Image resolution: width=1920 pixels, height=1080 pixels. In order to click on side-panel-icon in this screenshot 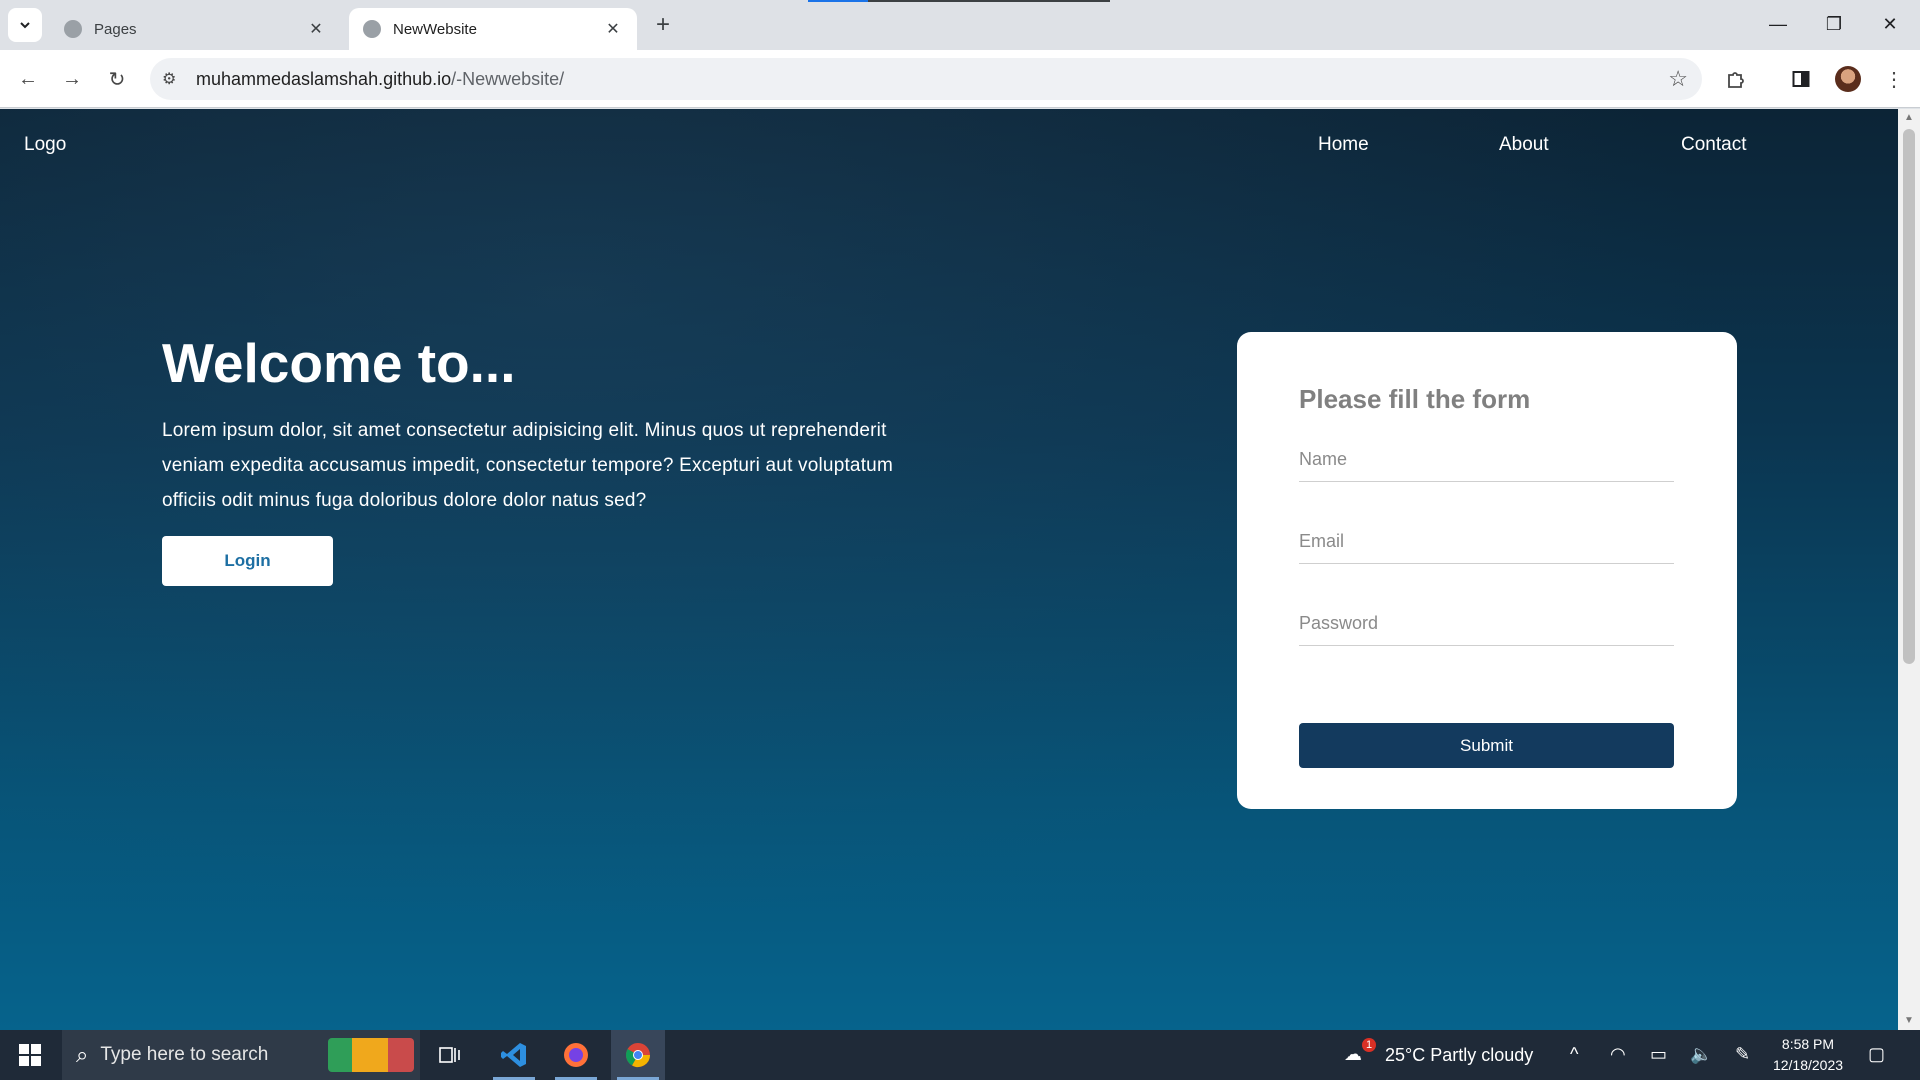, I will do `click(1801, 79)`.